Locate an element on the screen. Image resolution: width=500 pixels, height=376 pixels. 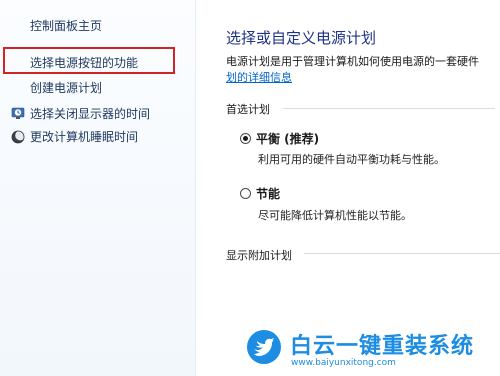
more-info-link: 划的详细信息 is located at coordinates (259, 77).